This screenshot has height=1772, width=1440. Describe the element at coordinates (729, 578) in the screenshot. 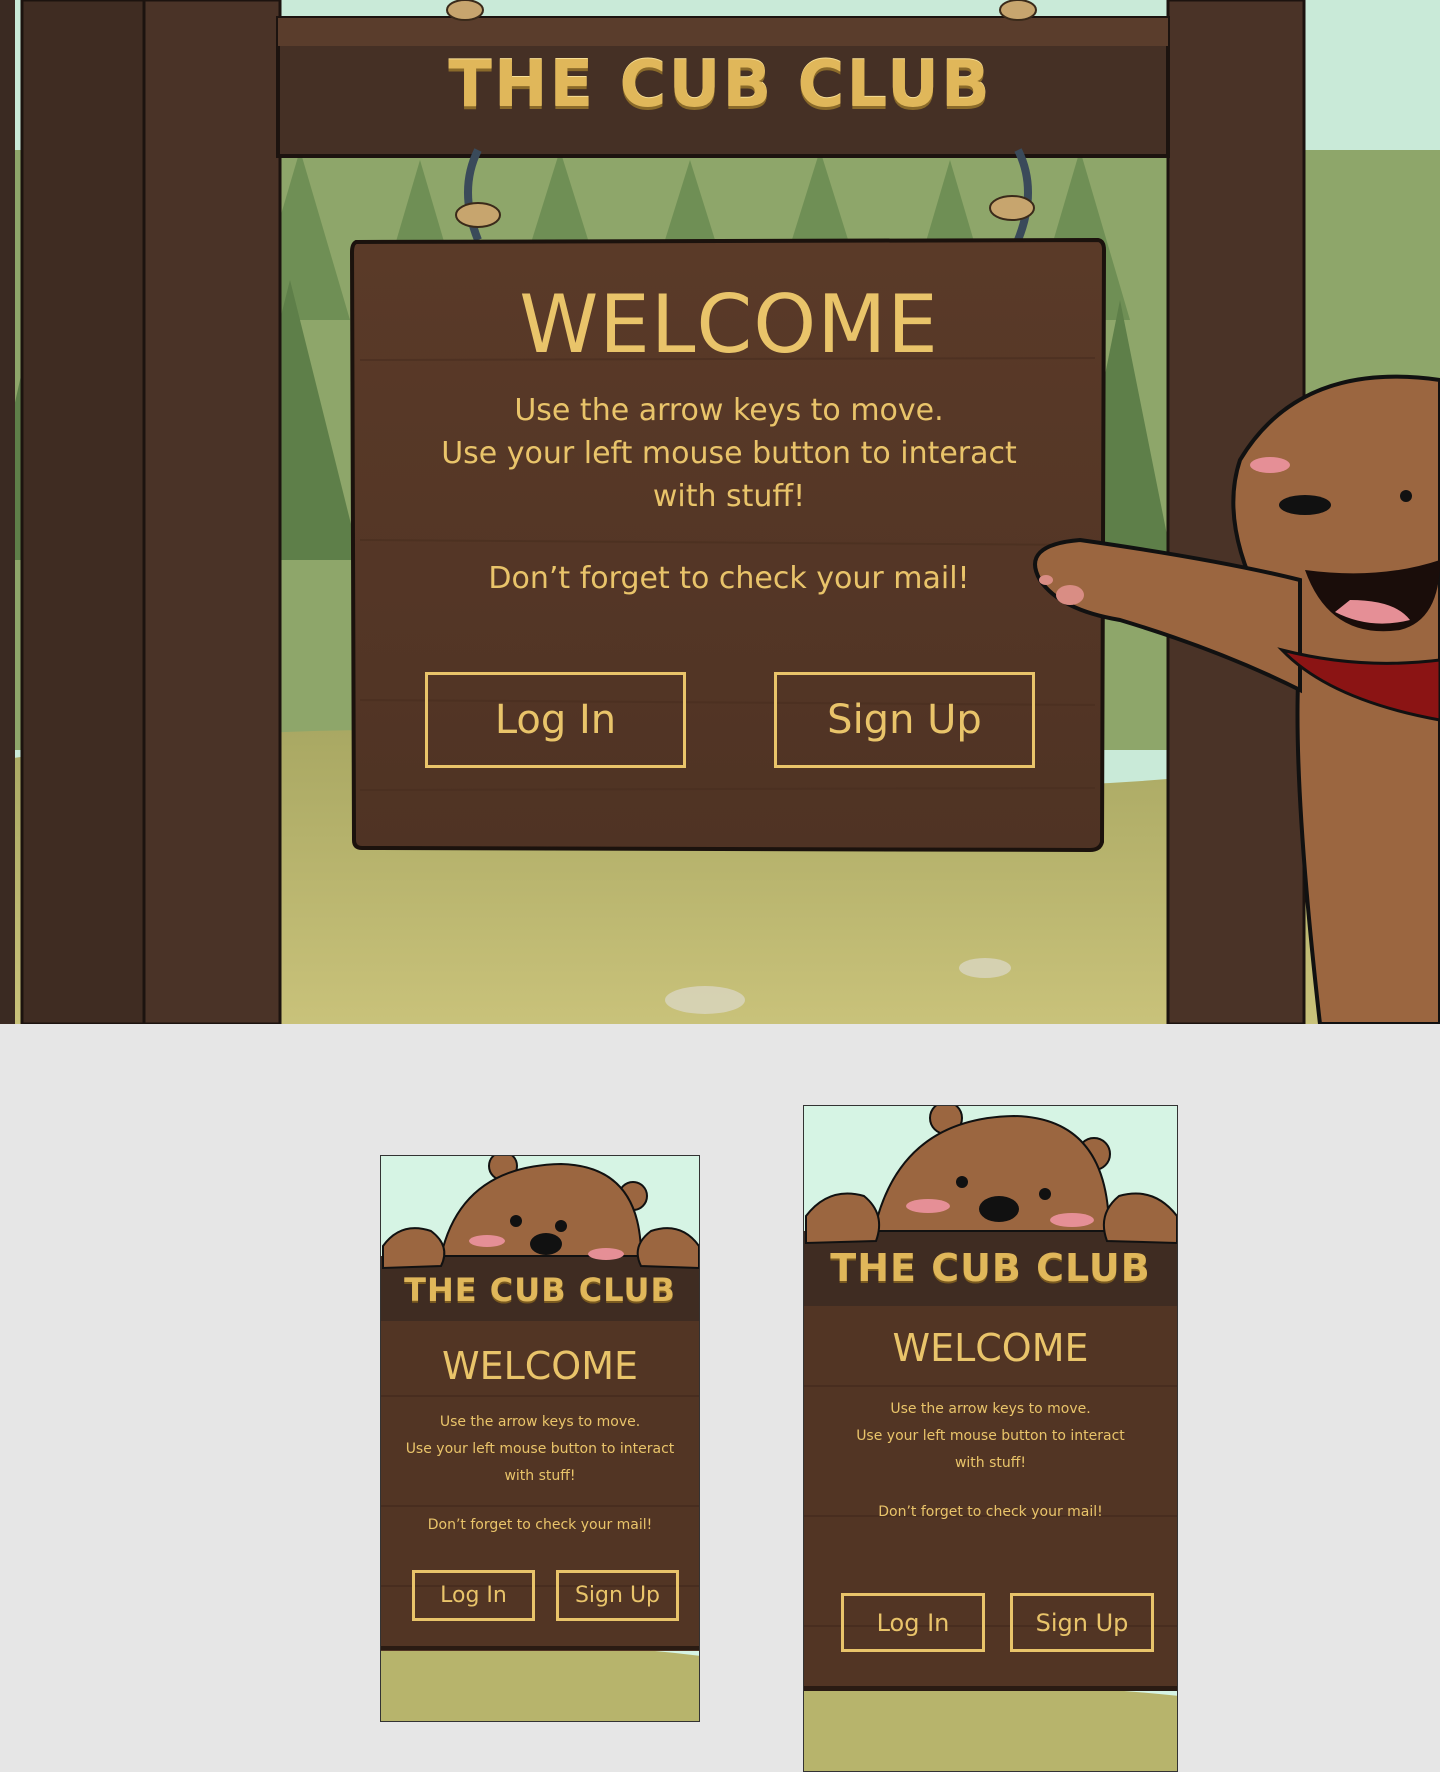

I see `mail-reminder: Don’t forget to check your mail!` at that location.